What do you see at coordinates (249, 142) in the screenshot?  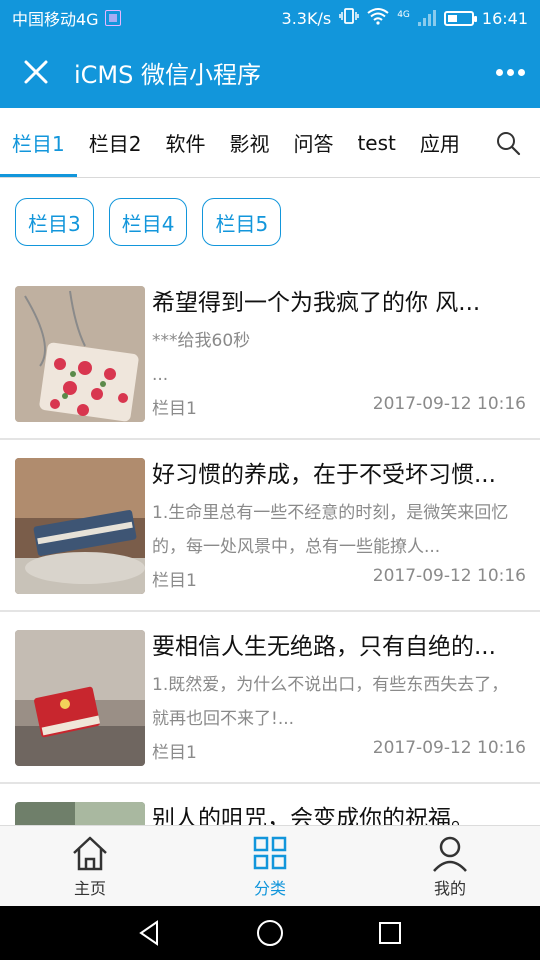 I see `tab-item: 影视` at bounding box center [249, 142].